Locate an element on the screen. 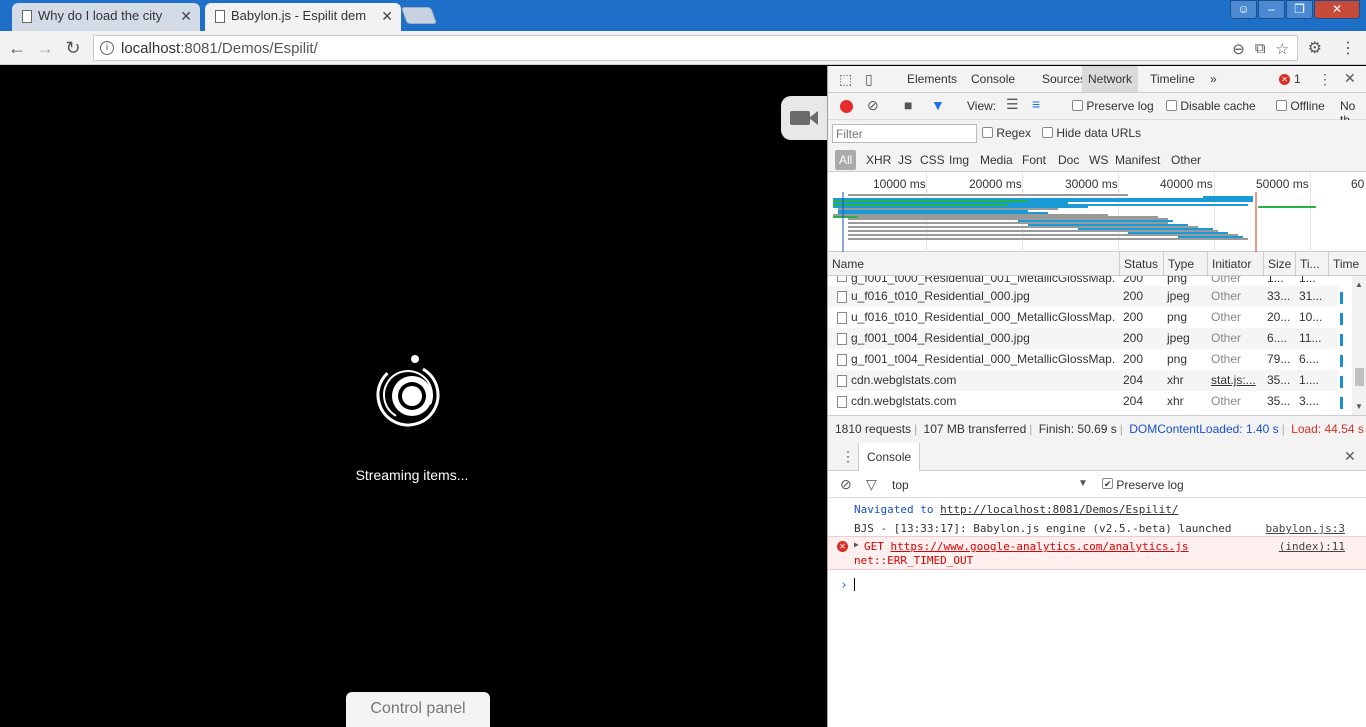 This screenshot has height=727, width=1366. address-bar: i localhost:8081/Demos/Espilit/ ⊖ ⧉ ☆ is located at coordinates (695, 48).